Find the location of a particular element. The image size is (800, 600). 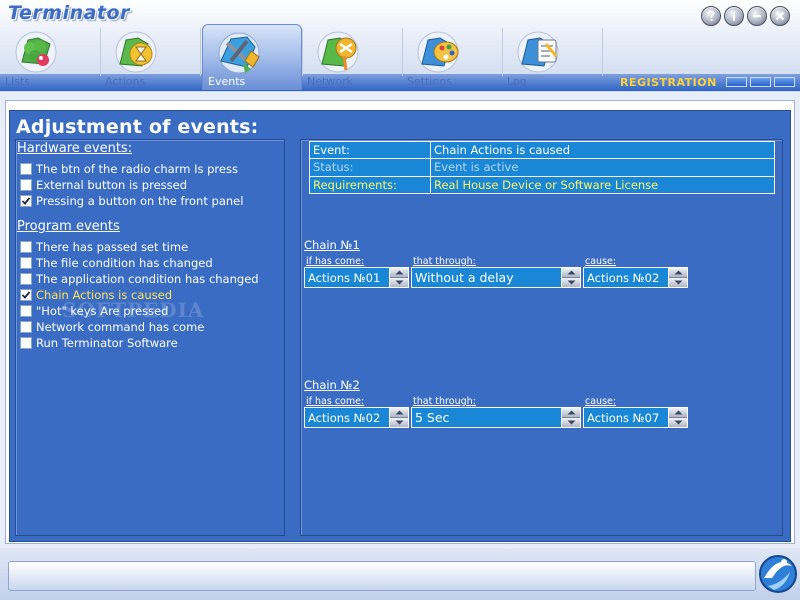

event-checkbox-run-software: Run Terminator Software is located at coordinates (99, 343).